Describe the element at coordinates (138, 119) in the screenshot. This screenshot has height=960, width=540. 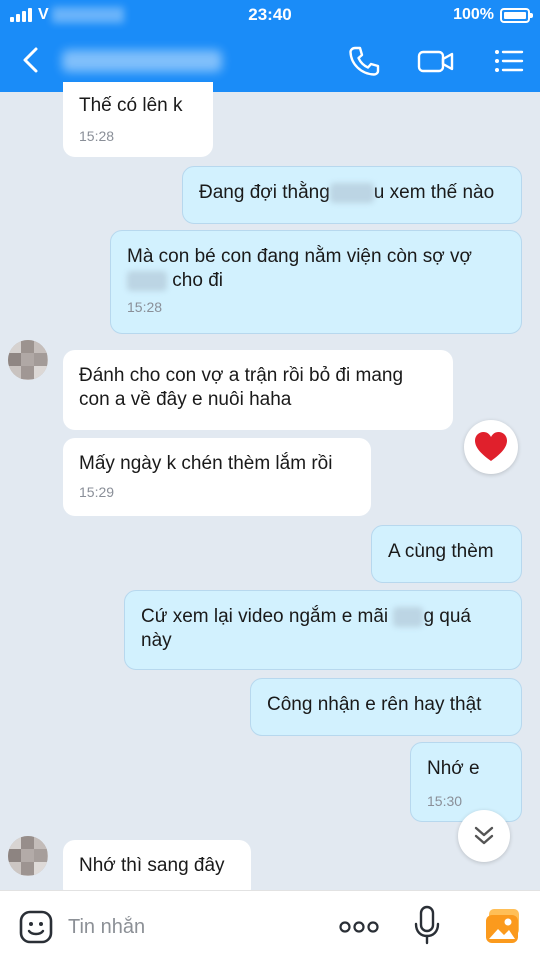
I see `message-bubble-received: Thế có lên k 15:28` at that location.